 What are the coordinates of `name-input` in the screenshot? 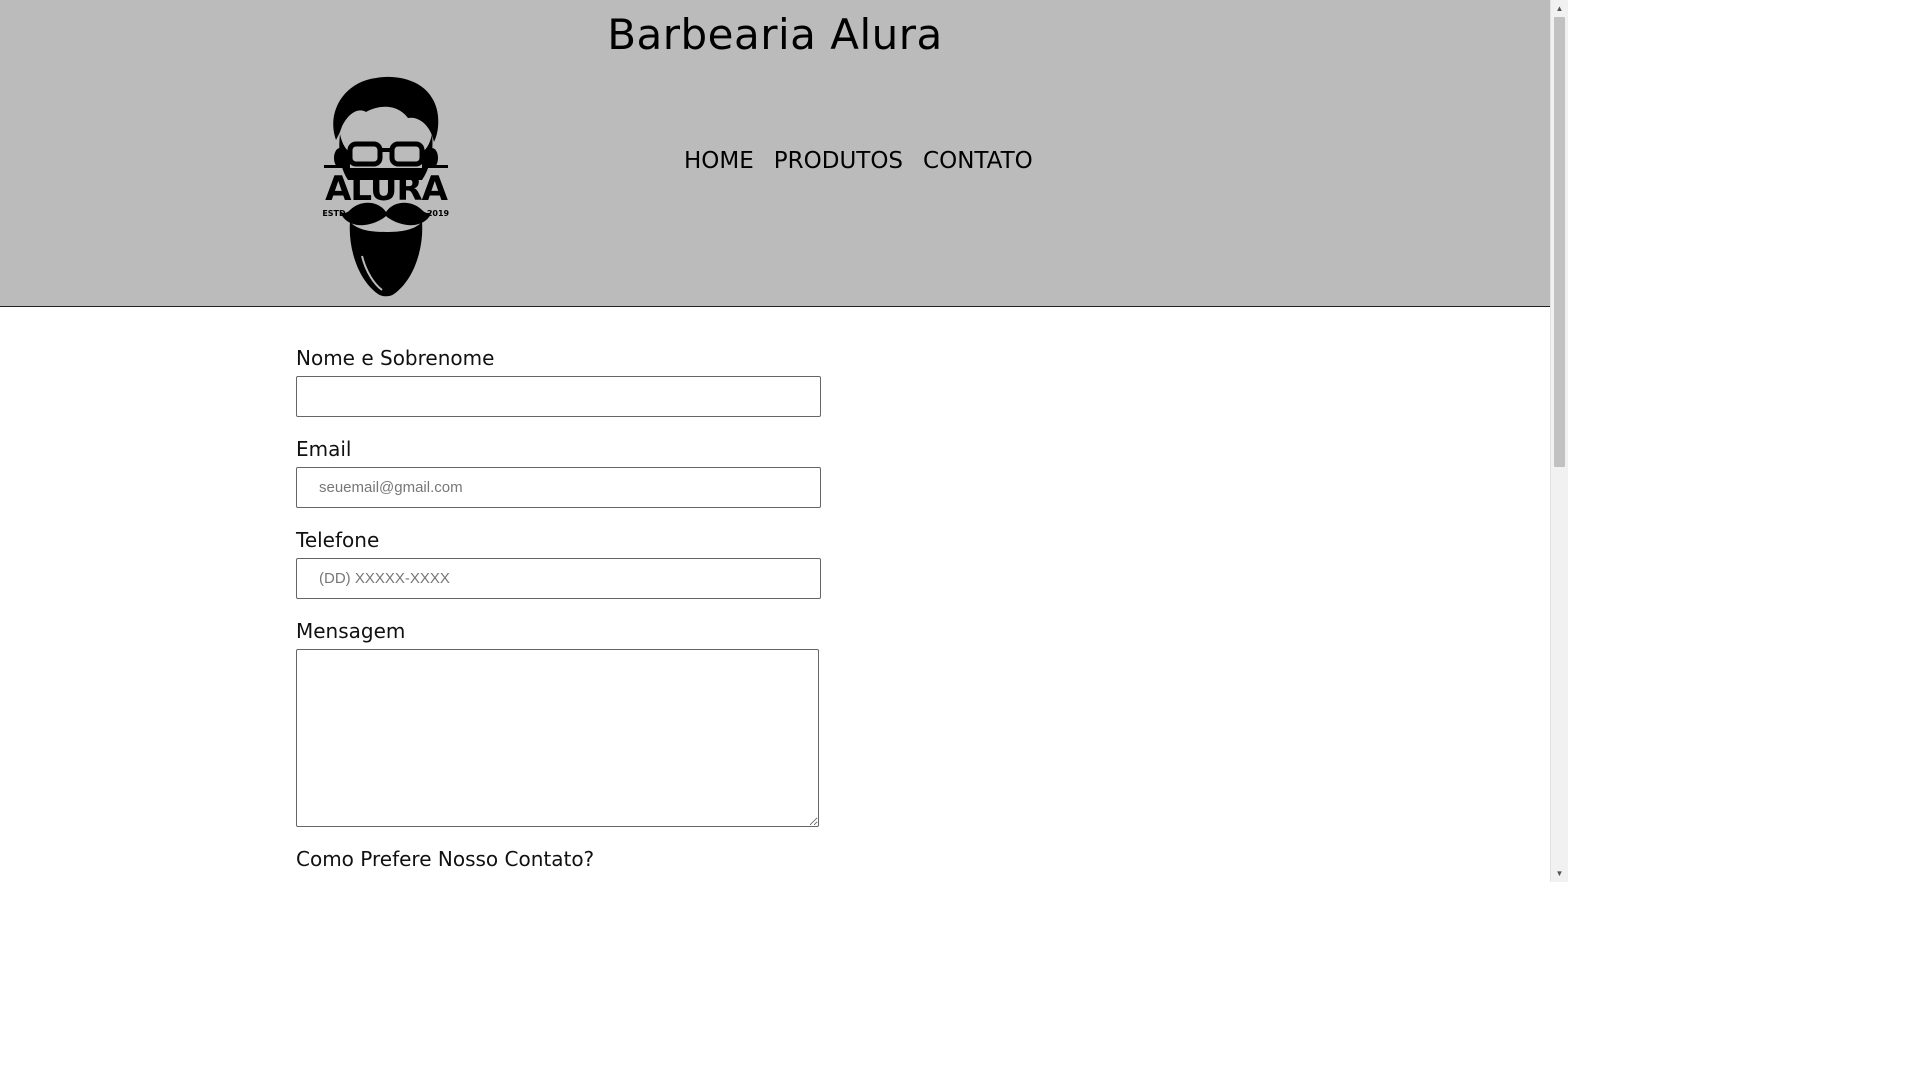 It's located at (558, 396).